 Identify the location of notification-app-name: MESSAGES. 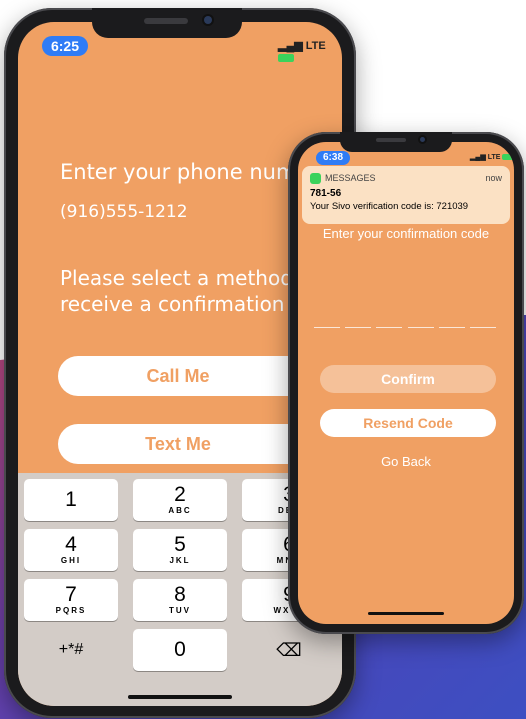
(350, 178).